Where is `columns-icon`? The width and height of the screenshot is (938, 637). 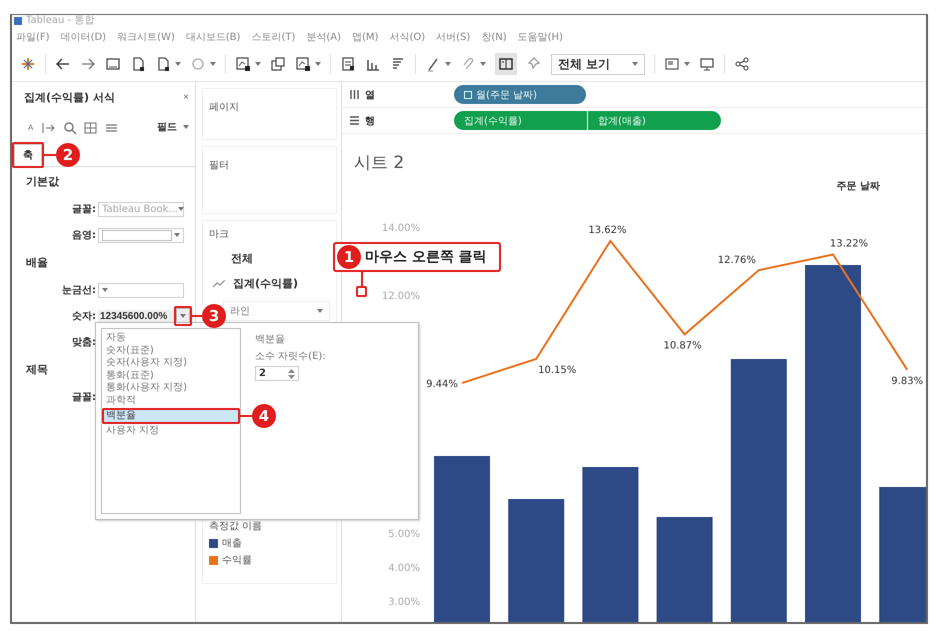
columns-icon is located at coordinates (354, 94).